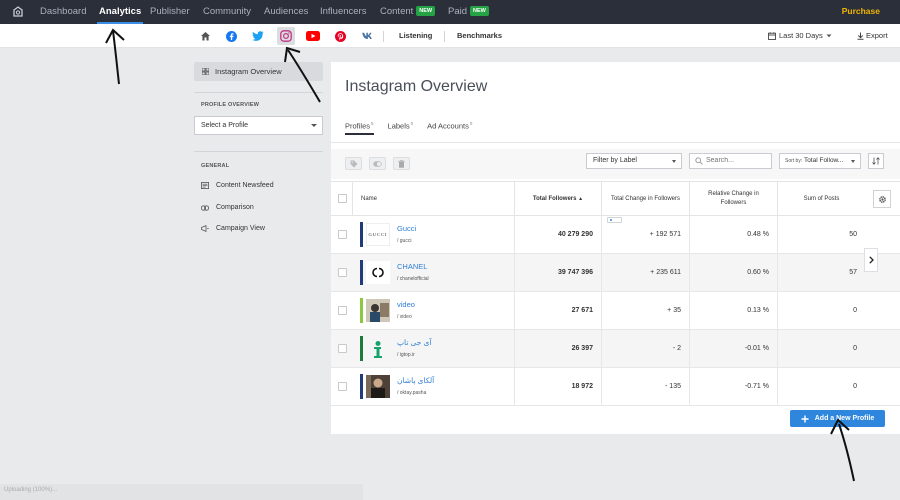 Image resolution: width=900 pixels, height=500 pixels. I want to click on sidebar-item-label: Instagram Overview, so click(248, 71).